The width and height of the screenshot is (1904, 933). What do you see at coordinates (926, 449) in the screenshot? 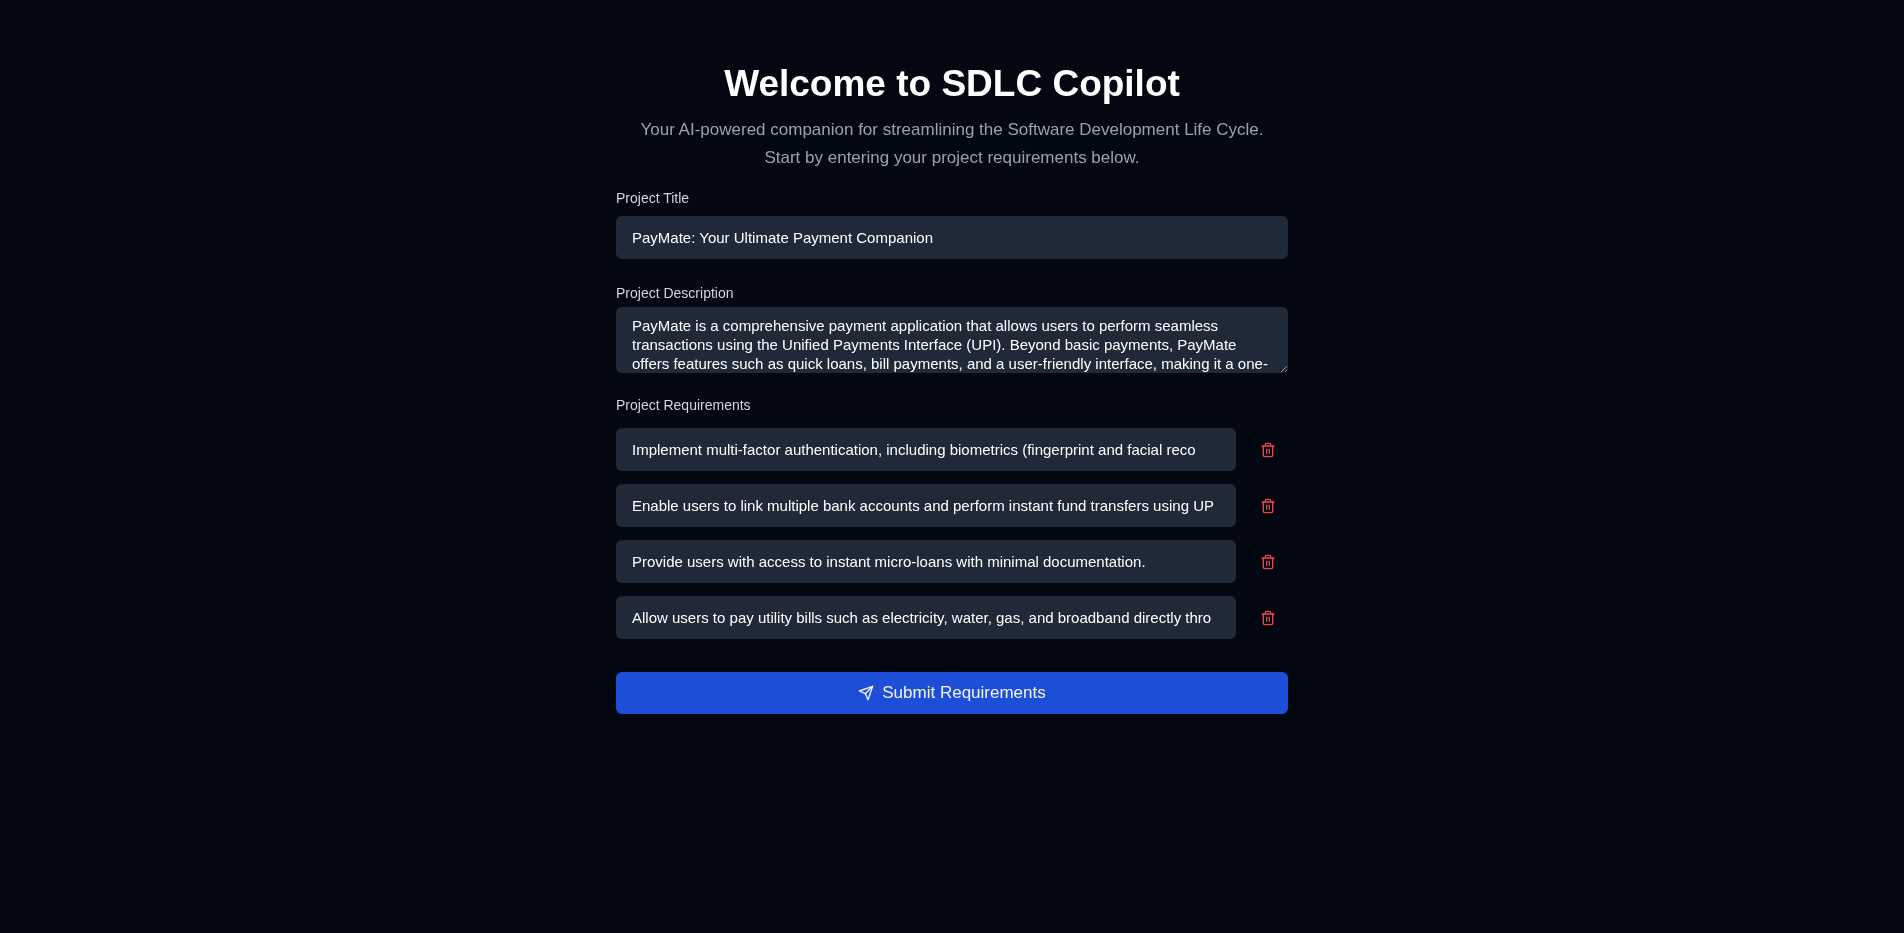
I see `requirement-input-field: Implement multi-factor authentication, including biometrics (fingerprint and facial reco` at bounding box center [926, 449].